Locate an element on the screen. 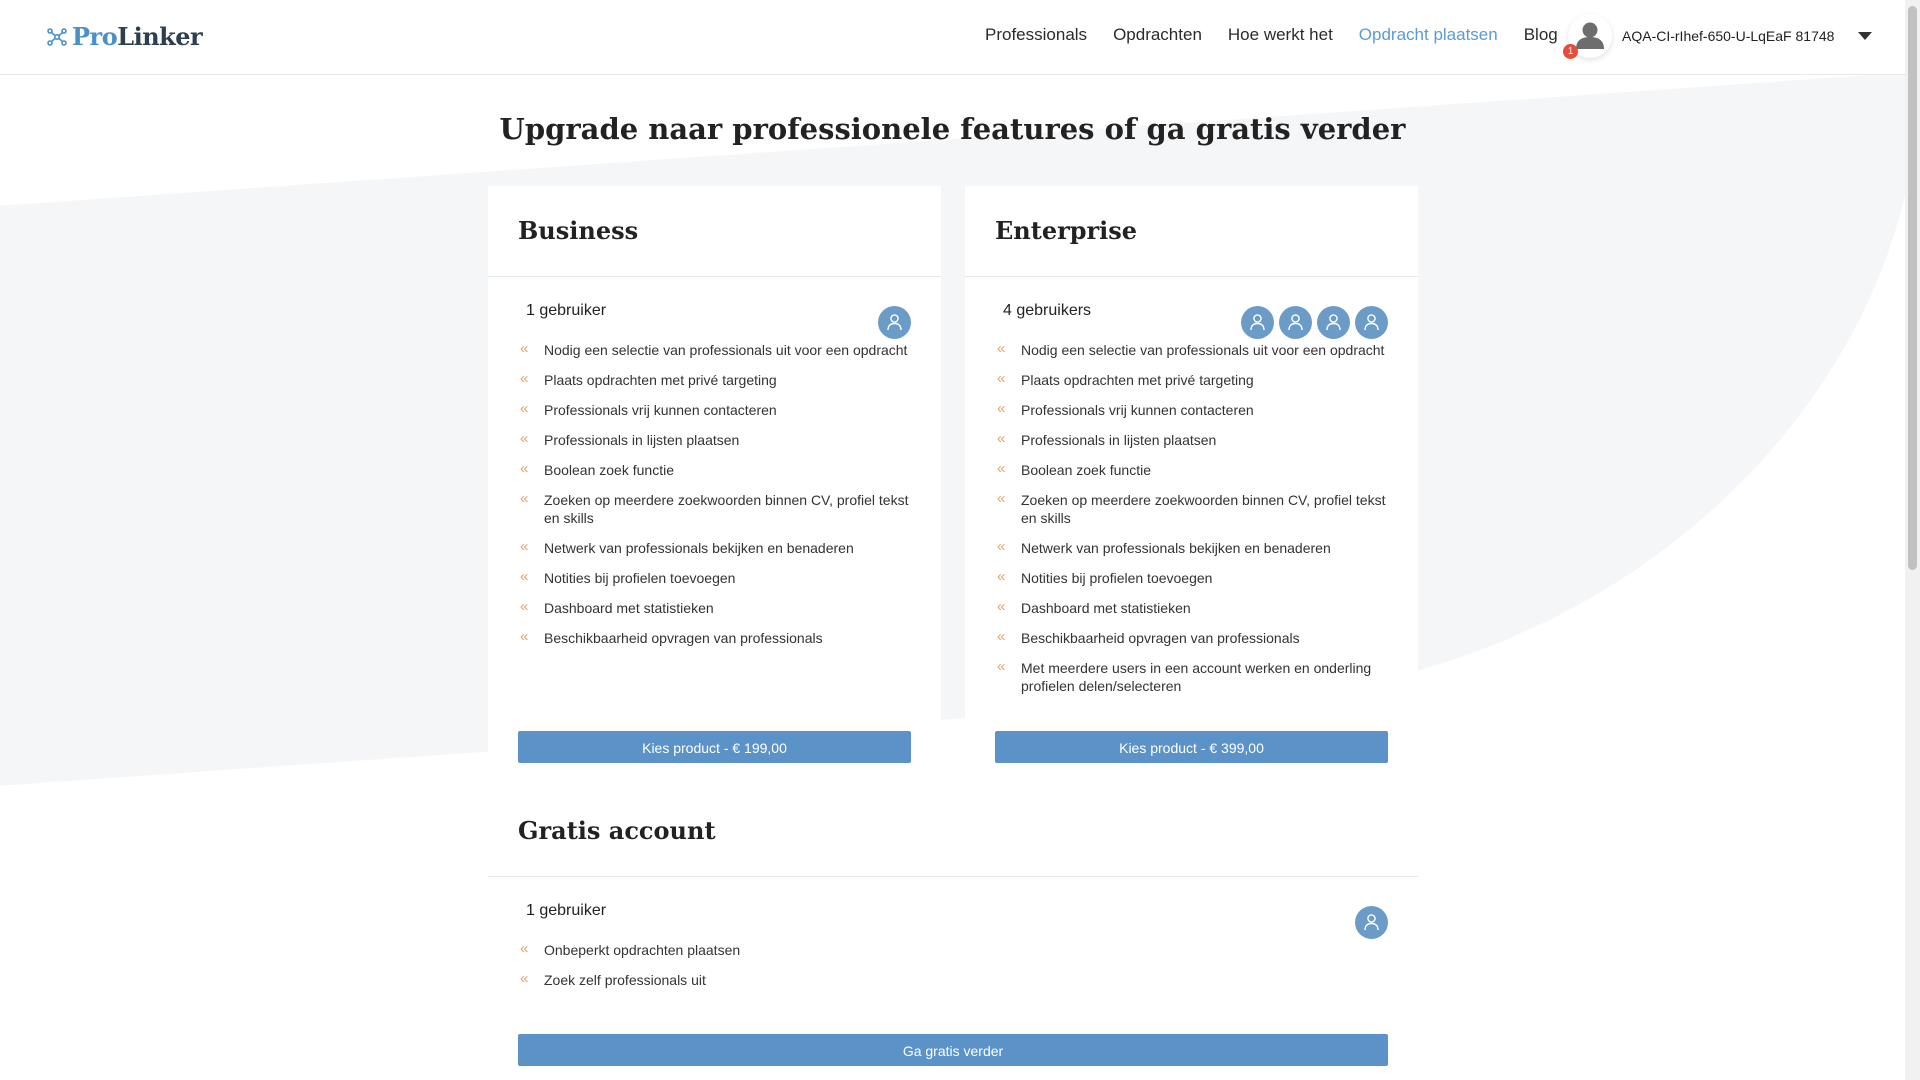  plan-name: Gratis account is located at coordinates (617, 830).